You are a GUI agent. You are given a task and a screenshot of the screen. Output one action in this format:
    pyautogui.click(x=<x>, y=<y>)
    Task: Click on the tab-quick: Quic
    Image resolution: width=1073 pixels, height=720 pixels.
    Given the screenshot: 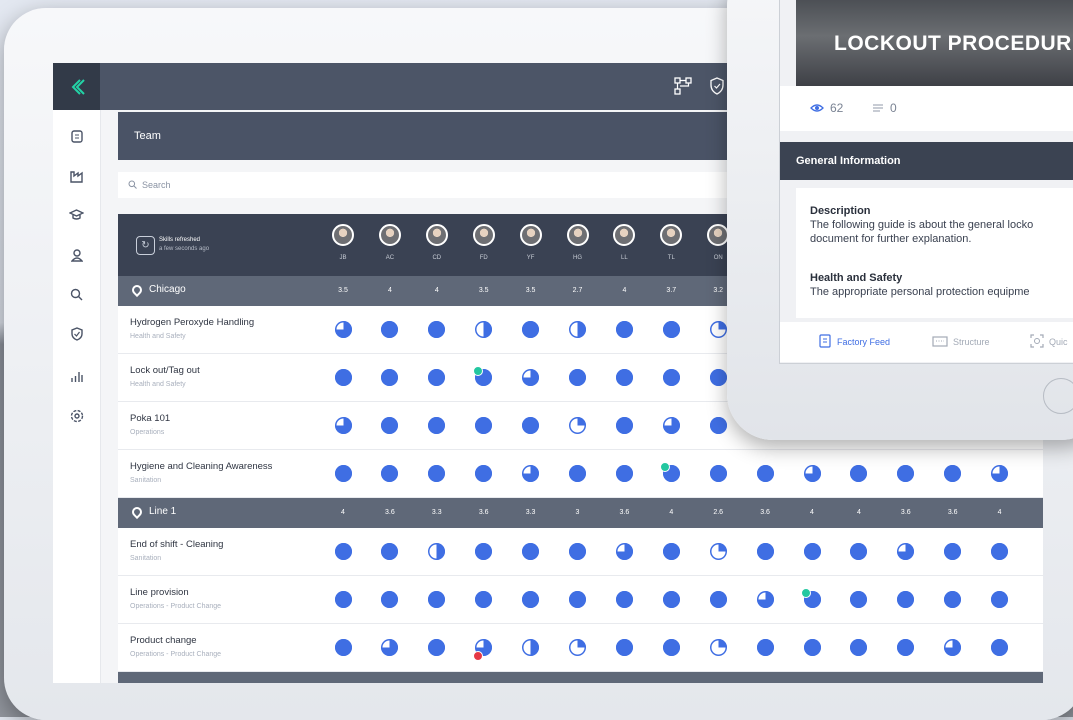 What is the action you would take?
    pyautogui.click(x=1049, y=342)
    